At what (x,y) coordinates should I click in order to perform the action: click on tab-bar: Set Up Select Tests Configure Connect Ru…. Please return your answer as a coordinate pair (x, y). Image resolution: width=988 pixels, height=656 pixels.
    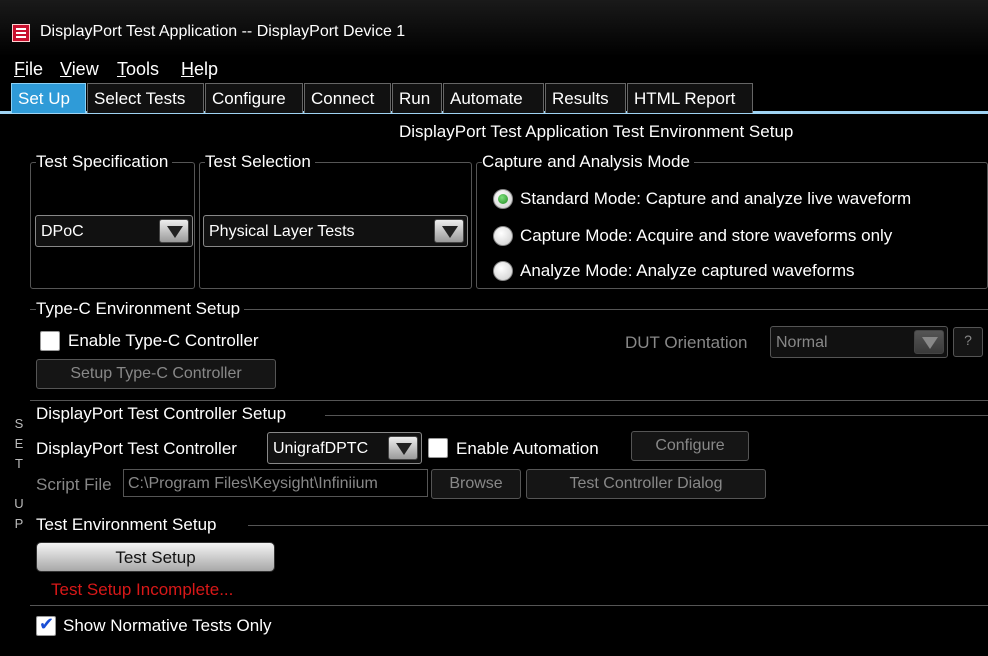
    Looking at the image, I should click on (494, 97).